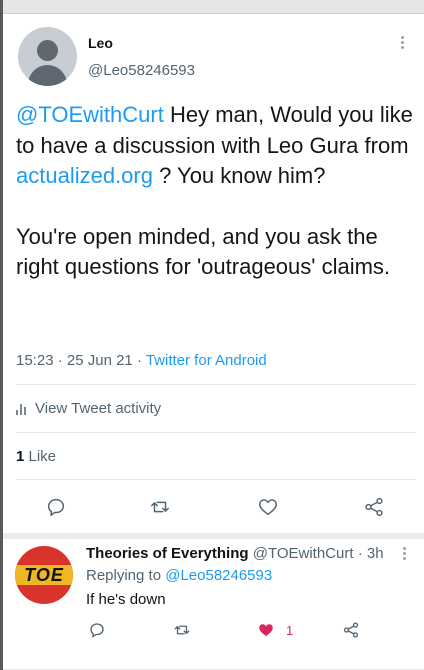  What do you see at coordinates (141, 70) in the screenshot?
I see `author-handle: @Leo58246593` at bounding box center [141, 70].